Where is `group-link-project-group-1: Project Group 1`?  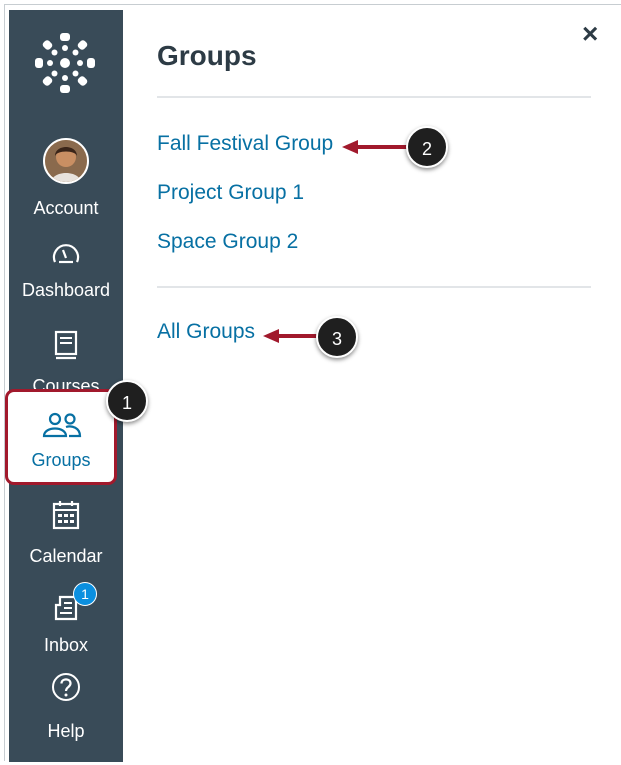 group-link-project-group-1: Project Group 1 is located at coordinates (230, 193).